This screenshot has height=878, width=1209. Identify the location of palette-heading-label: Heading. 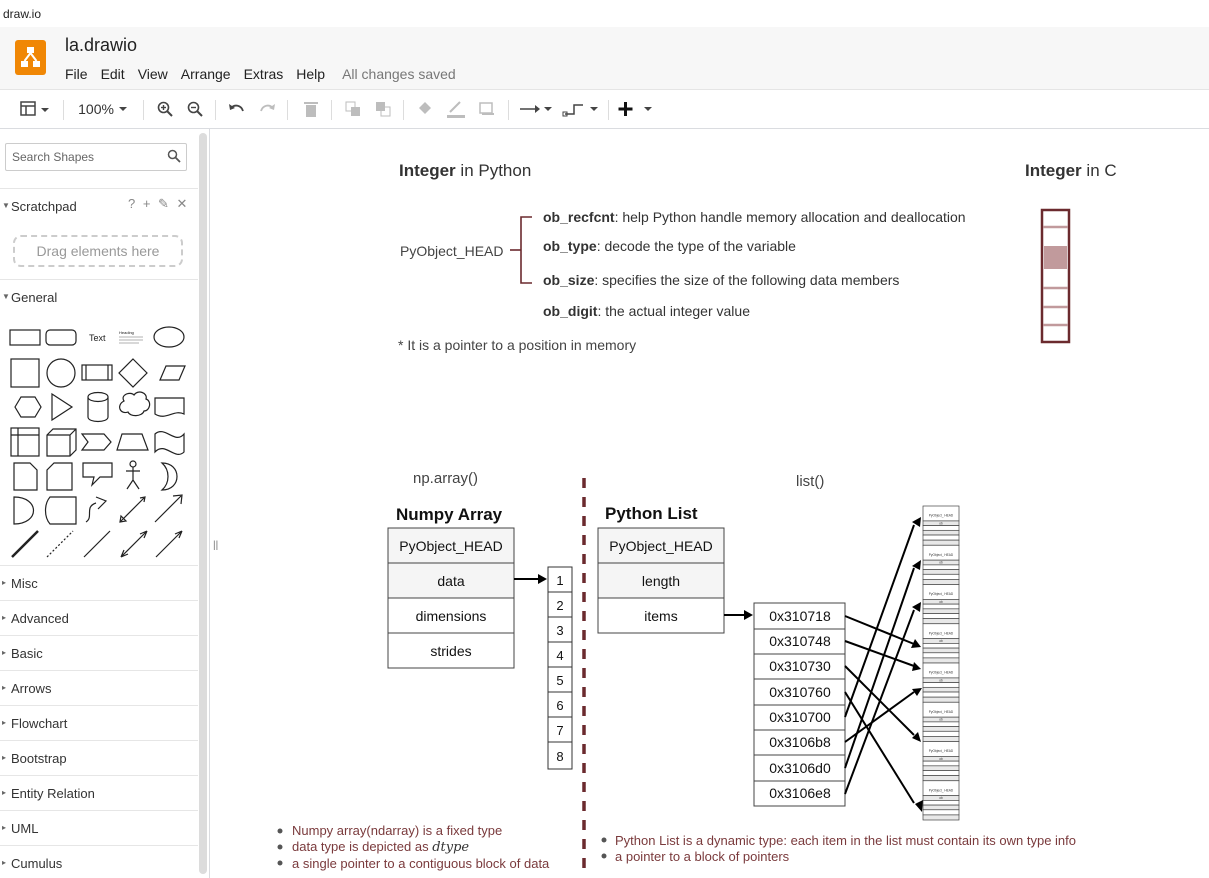
(126, 332).